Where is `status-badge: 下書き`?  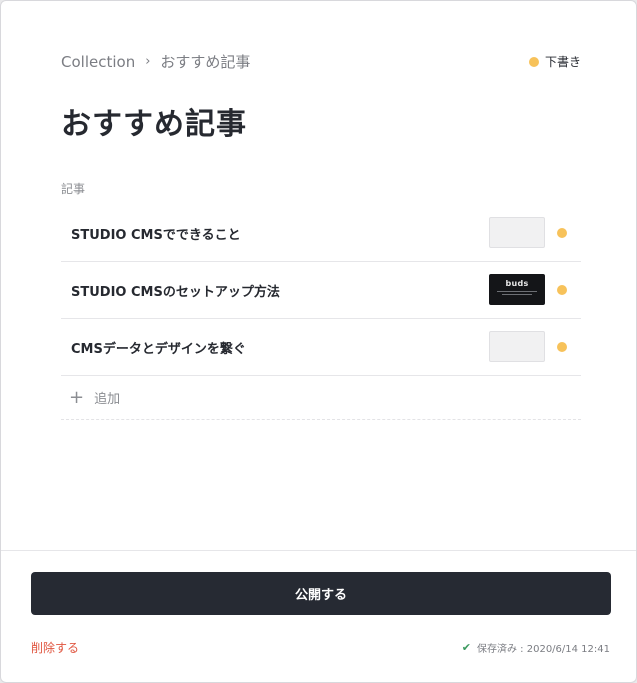 status-badge: 下書き is located at coordinates (554, 61).